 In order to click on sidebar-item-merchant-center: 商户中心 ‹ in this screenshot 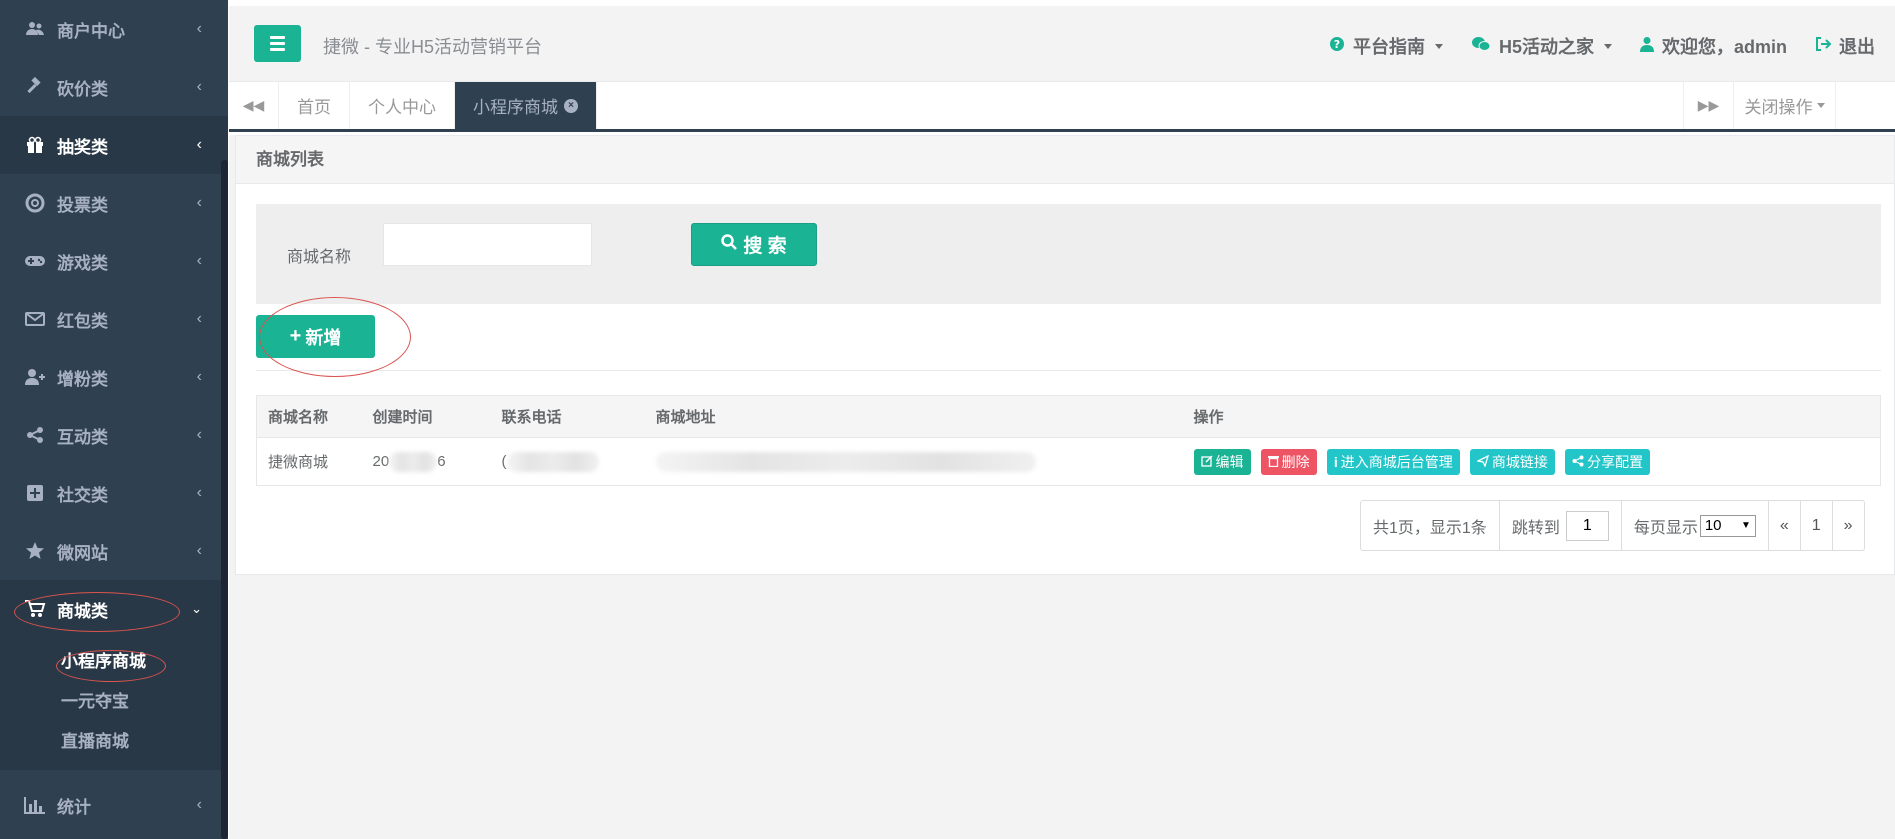, I will do `click(114, 29)`.